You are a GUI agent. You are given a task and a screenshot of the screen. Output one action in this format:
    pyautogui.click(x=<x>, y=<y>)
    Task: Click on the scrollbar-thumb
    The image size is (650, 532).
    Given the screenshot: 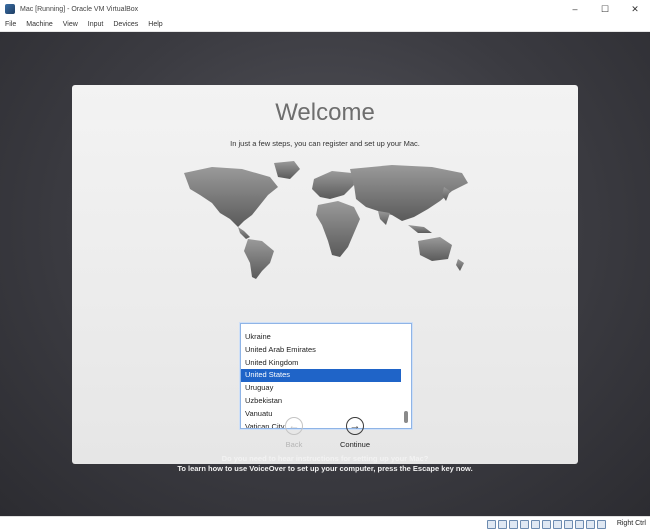 What is the action you would take?
    pyautogui.click(x=406, y=417)
    